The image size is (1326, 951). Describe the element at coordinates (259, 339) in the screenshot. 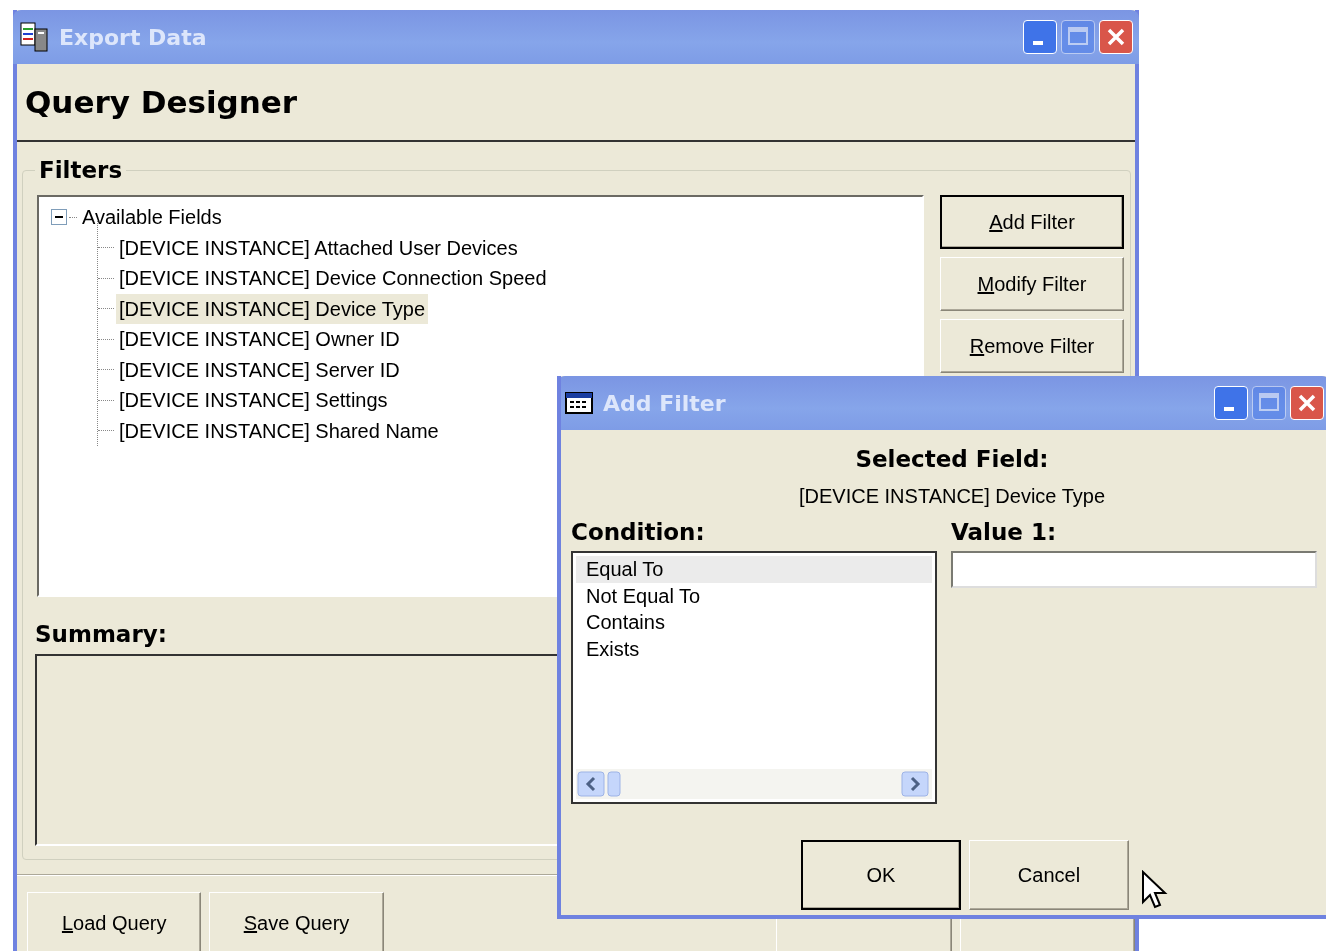

I see `tree-item: [DEVICE INSTANCE] Owner ID` at that location.